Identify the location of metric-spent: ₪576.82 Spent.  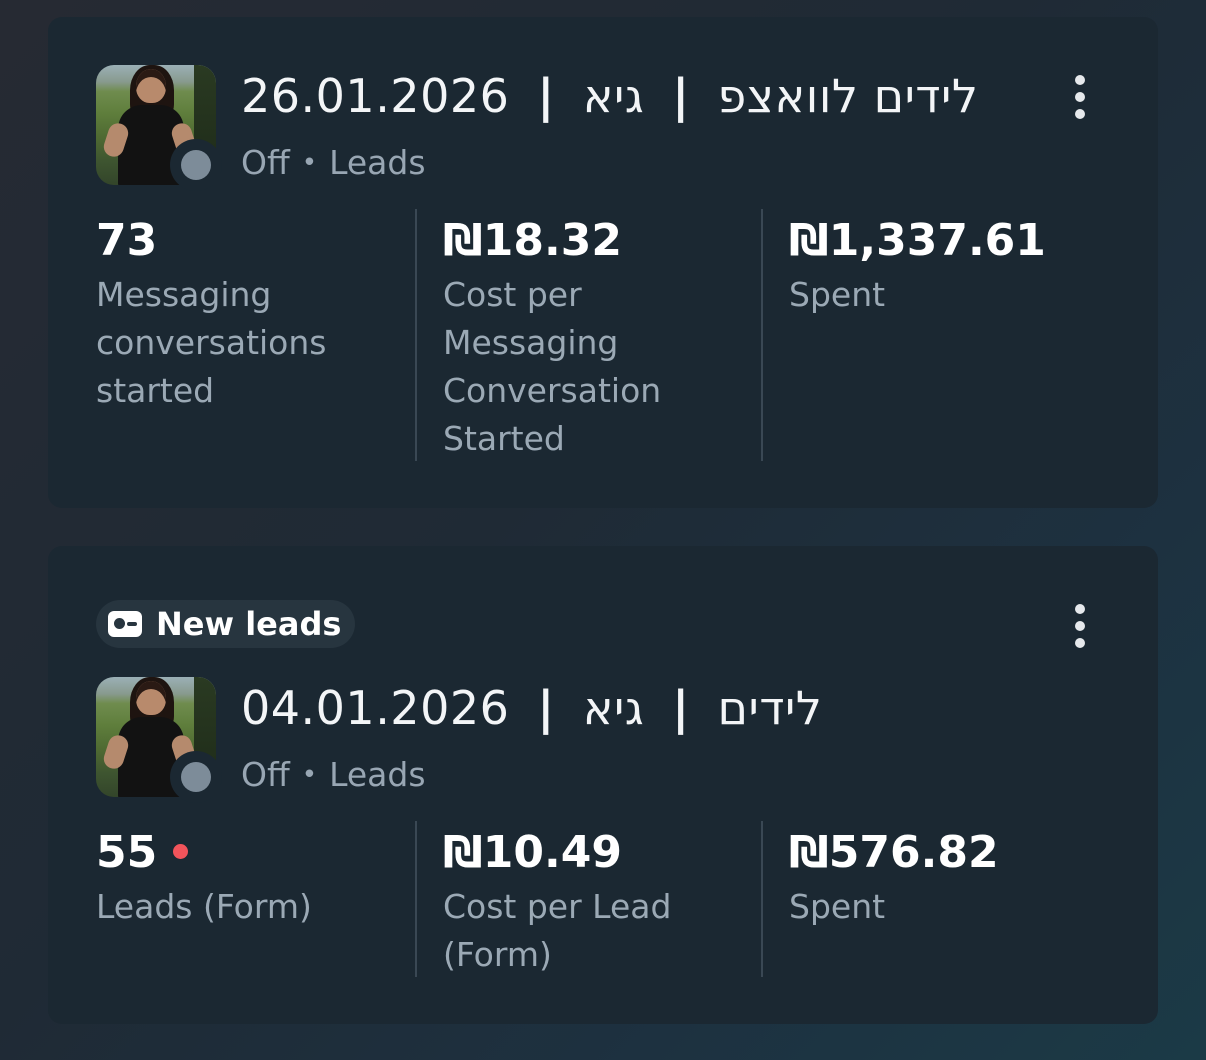
(949, 878).